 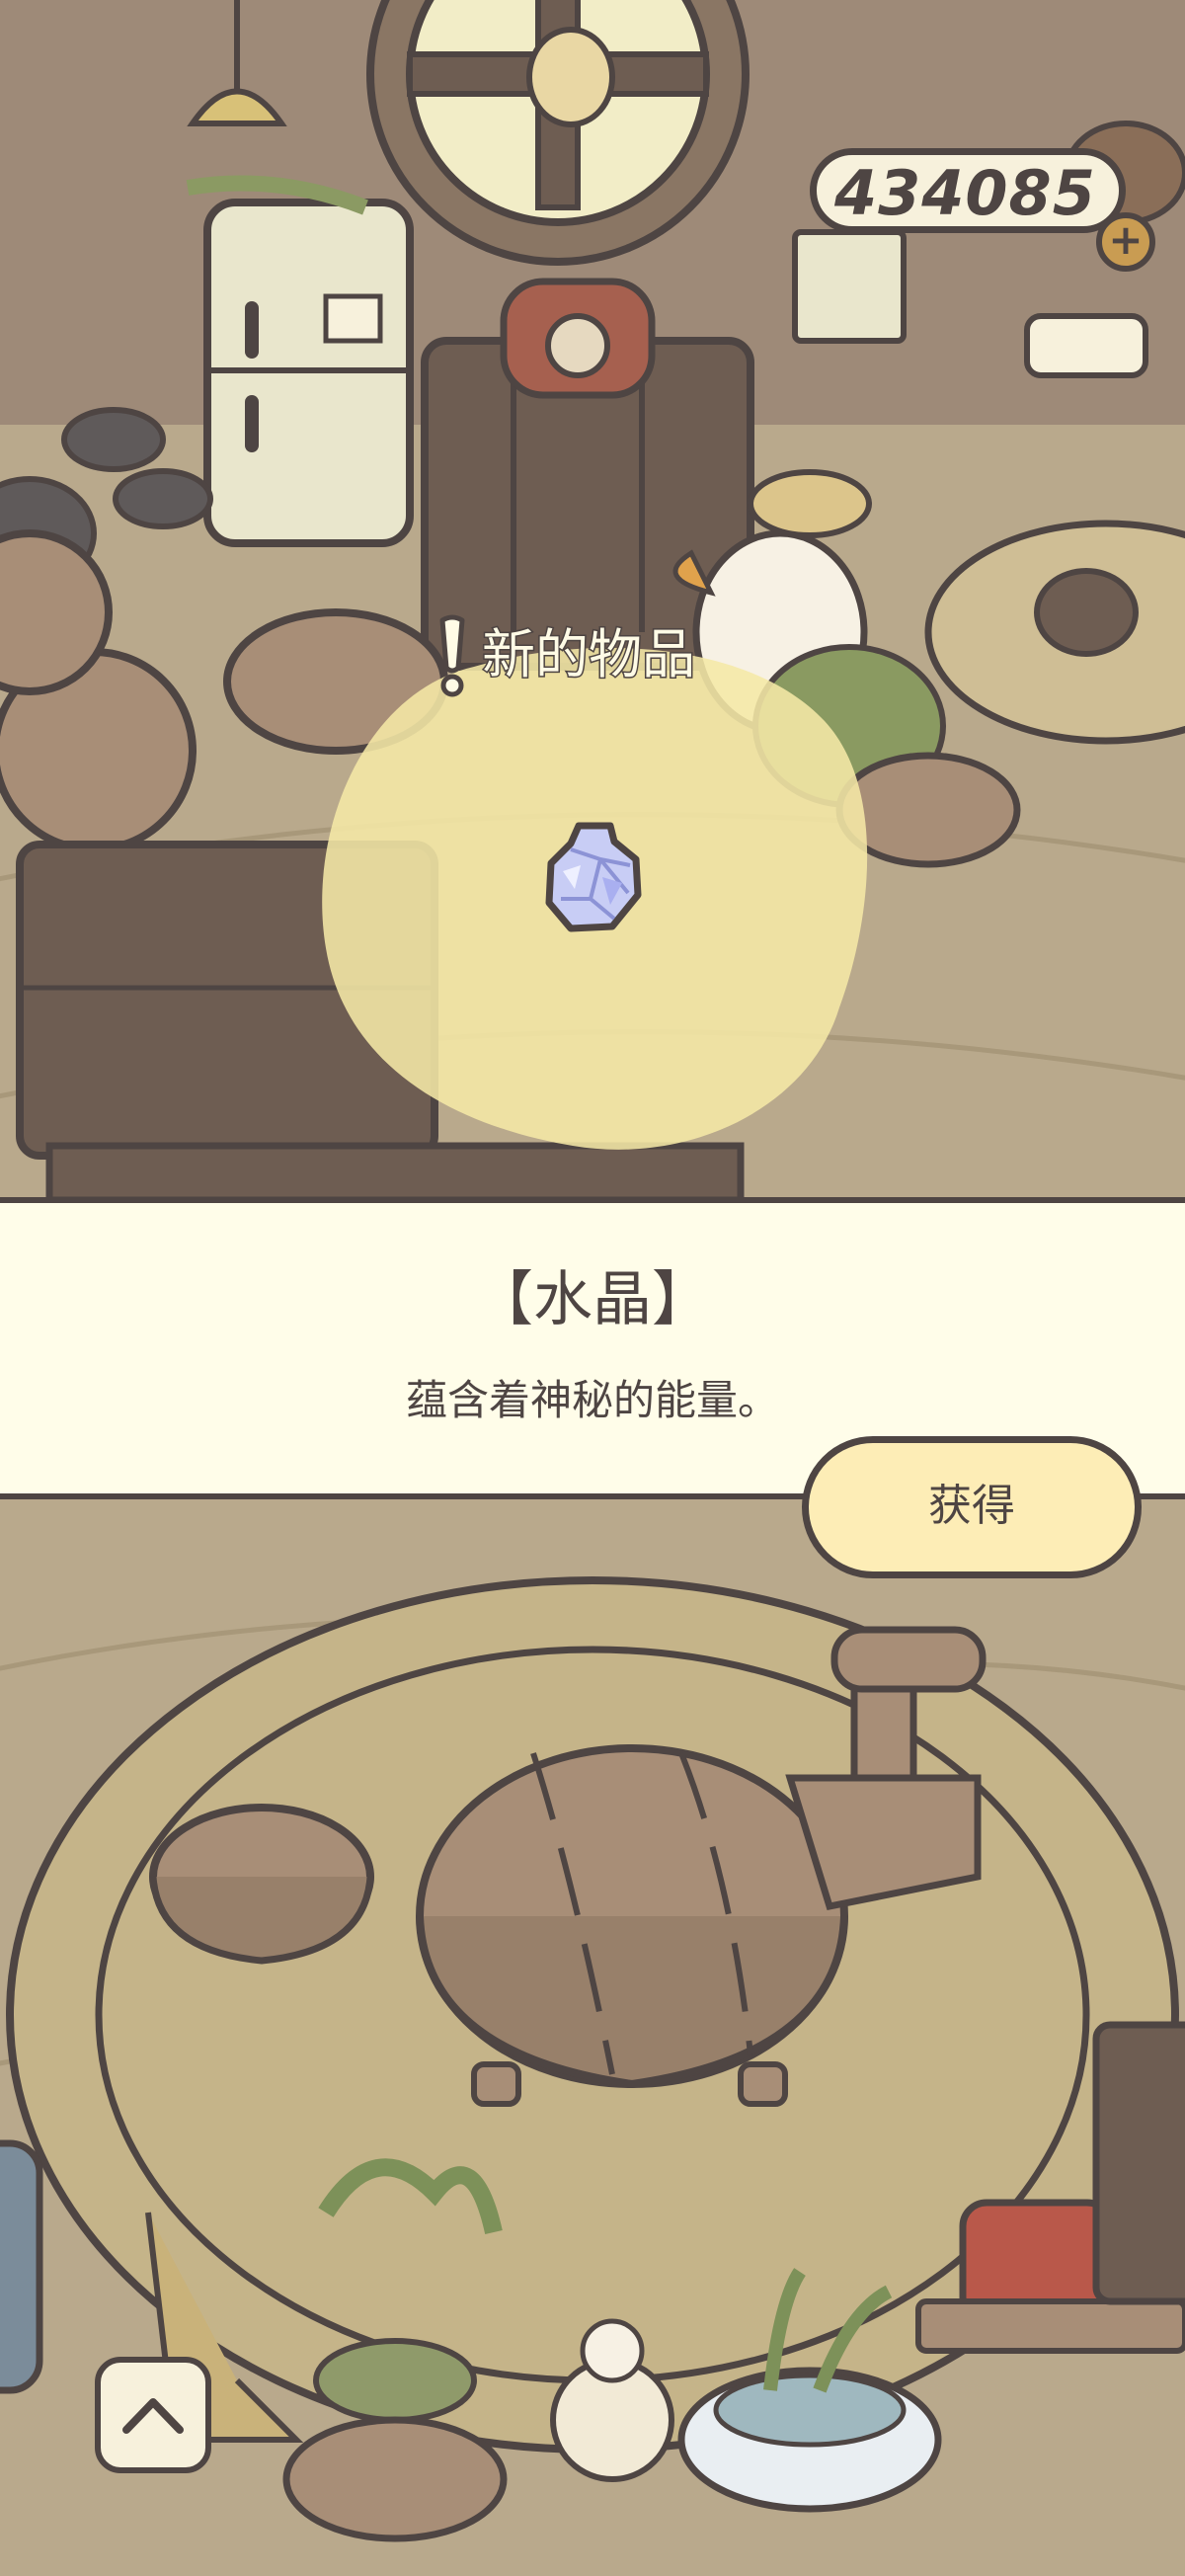 I want to click on chevron-up-icon, so click(x=153, y=2416).